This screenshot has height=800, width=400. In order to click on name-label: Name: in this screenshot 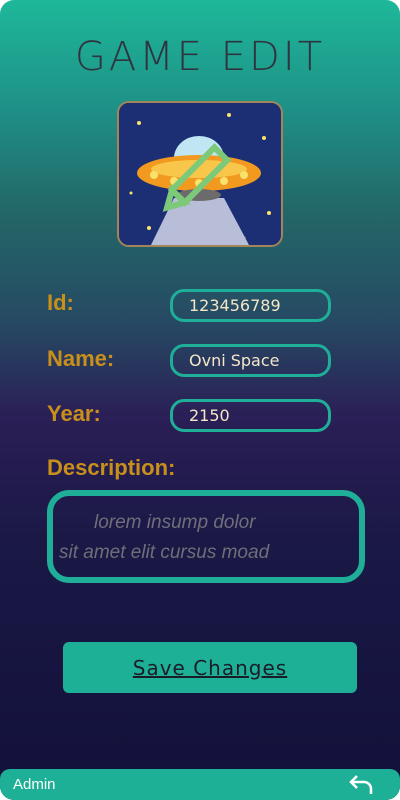, I will do `click(81, 358)`.